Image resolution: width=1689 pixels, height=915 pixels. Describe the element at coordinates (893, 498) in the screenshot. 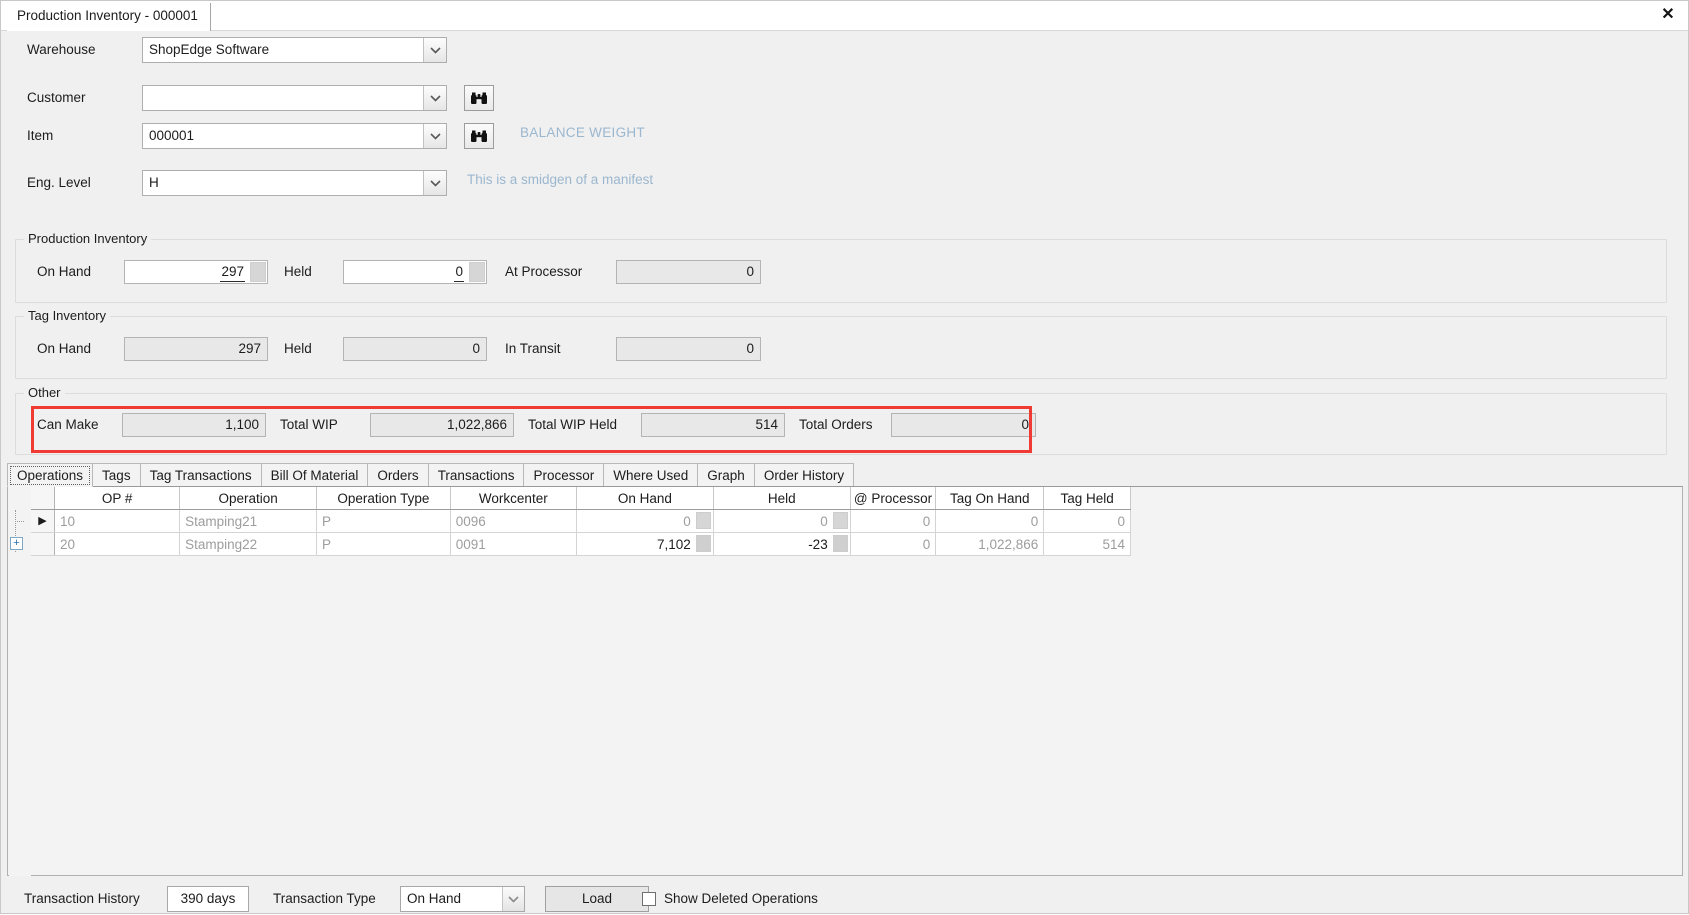

I see `col-at-processor: @ Processor` at that location.